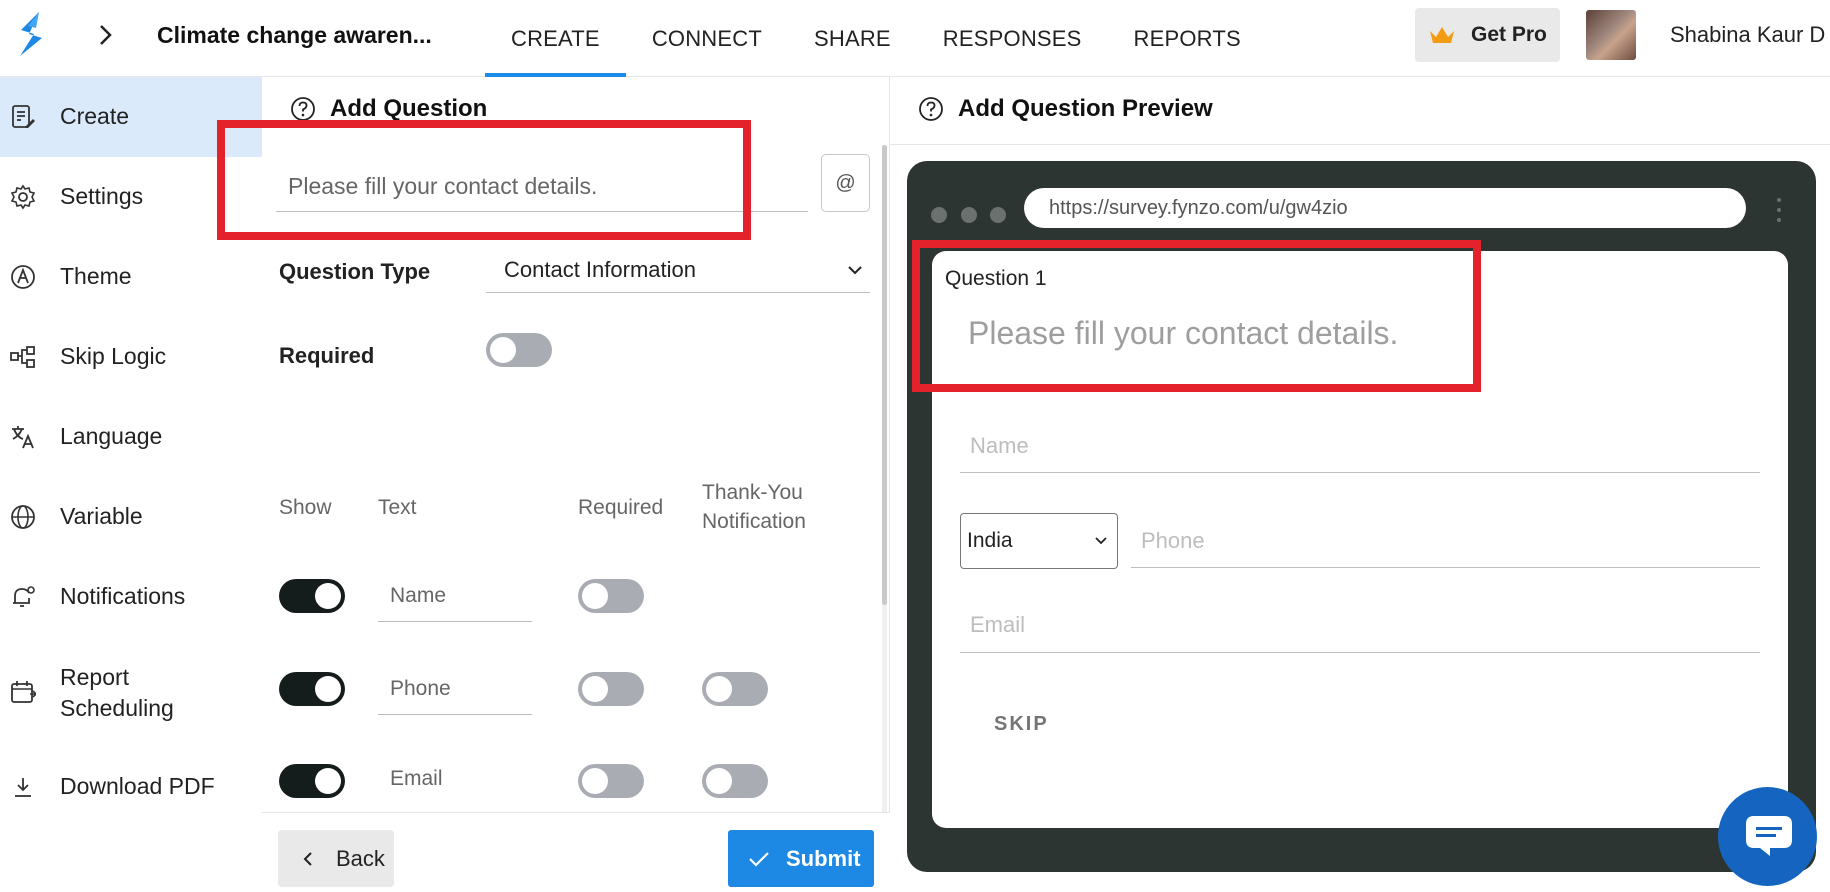 The image size is (1830, 892). Describe the element at coordinates (111, 436) in the screenshot. I see `sidebar-item-label: Language` at that location.